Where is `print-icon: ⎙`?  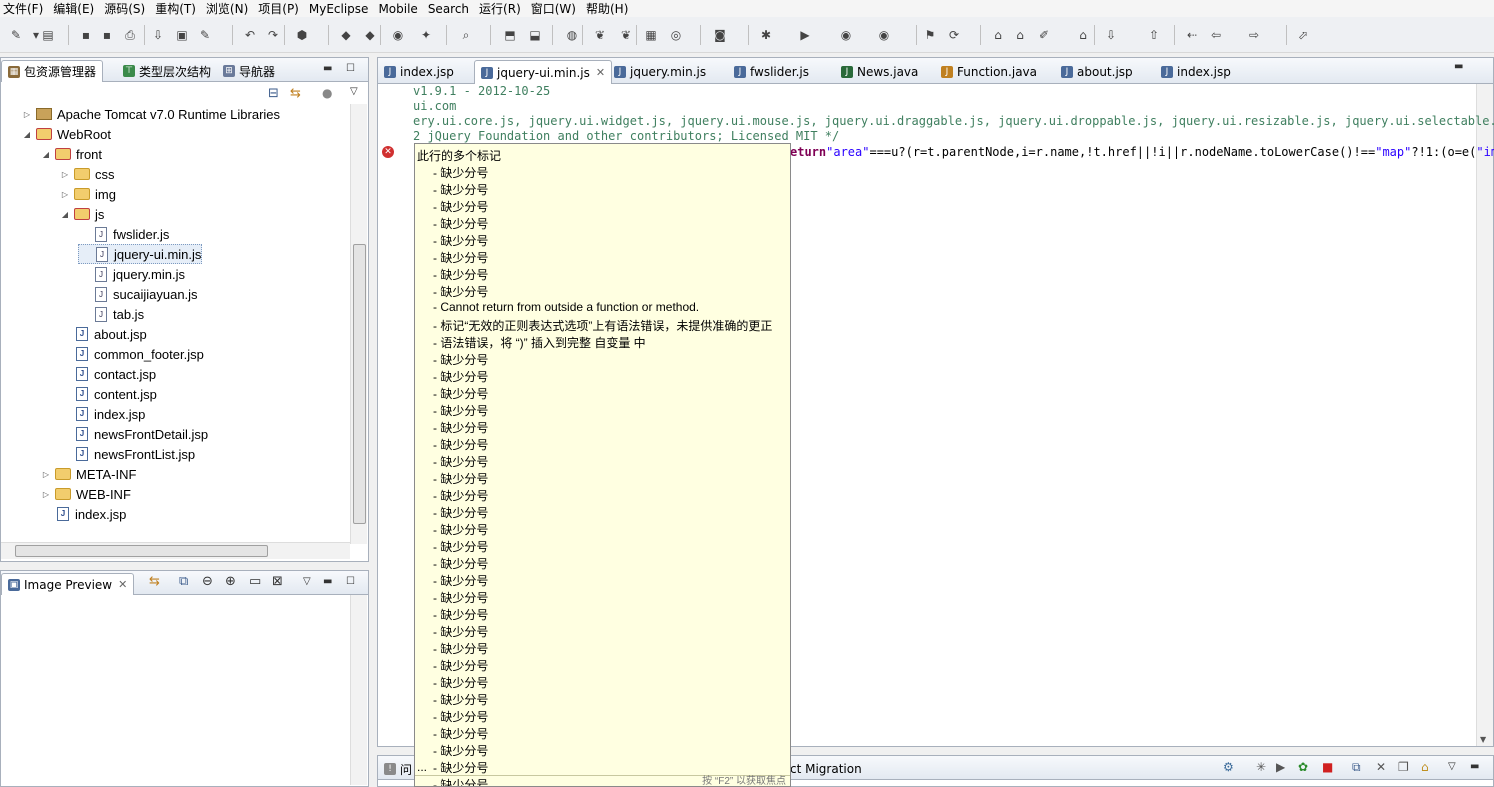
print-icon: ⎙ is located at coordinates (130, 35).